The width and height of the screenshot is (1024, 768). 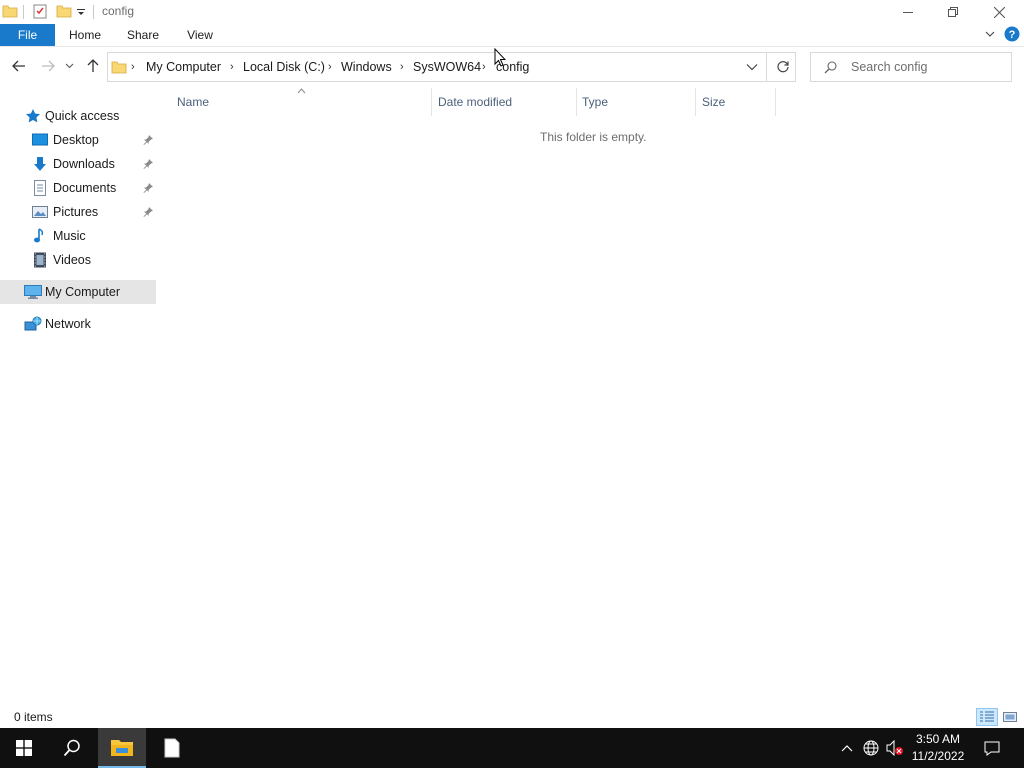 What do you see at coordinates (475, 102) in the screenshot?
I see `column-header-date-modified: Date modified` at bounding box center [475, 102].